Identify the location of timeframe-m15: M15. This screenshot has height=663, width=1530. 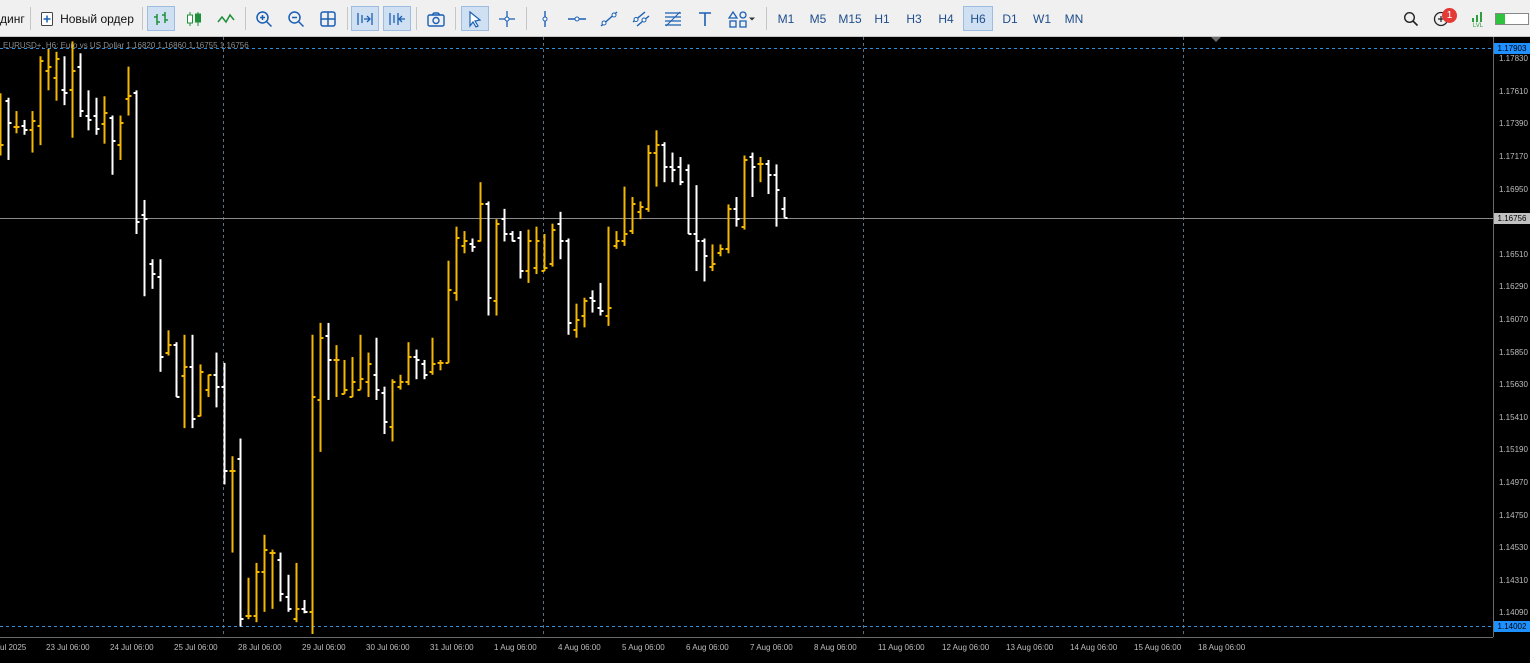
(850, 18).